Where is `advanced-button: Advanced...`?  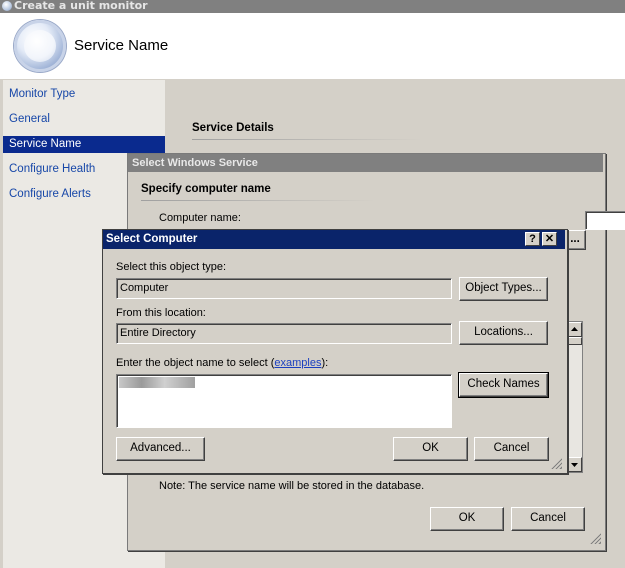
advanced-button: Advanced... is located at coordinates (160, 449).